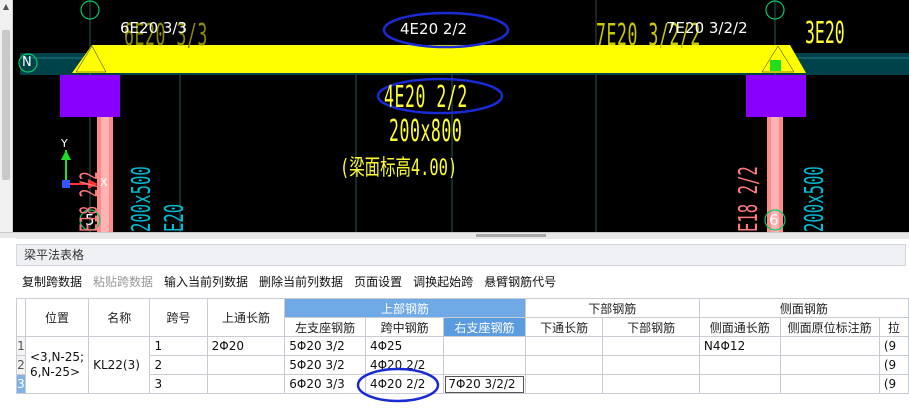 The height and width of the screenshot is (418, 909). What do you see at coordinates (57, 365) in the screenshot?
I see `cell-position: <3,N-25; 6,N-25>` at bounding box center [57, 365].